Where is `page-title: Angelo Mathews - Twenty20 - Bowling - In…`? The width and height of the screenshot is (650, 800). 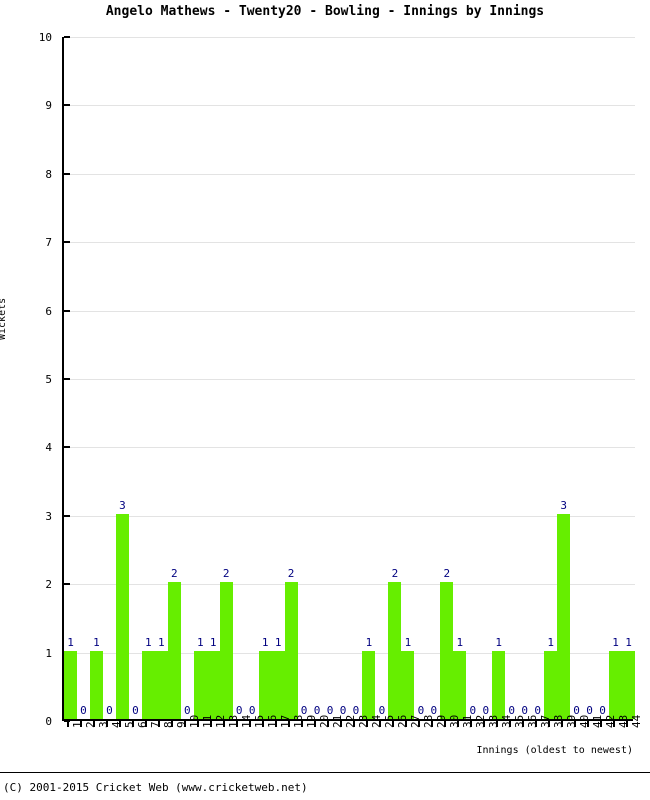 page-title: Angelo Mathews - Twenty20 - Bowling - In… is located at coordinates (325, 11).